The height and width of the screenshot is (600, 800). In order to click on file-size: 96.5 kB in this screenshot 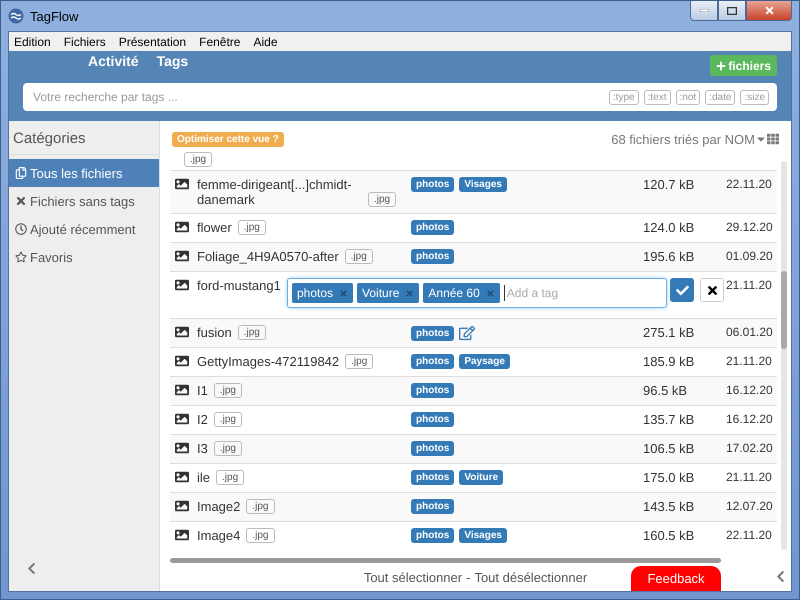, I will do `click(665, 390)`.